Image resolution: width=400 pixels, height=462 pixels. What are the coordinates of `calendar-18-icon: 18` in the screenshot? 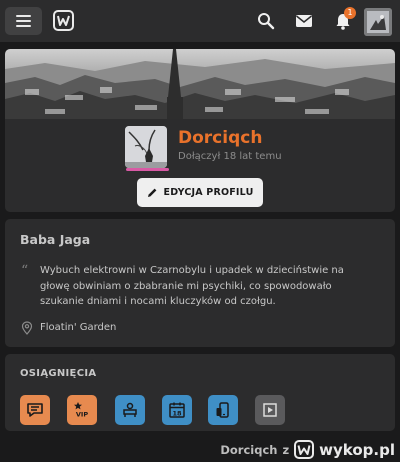 It's located at (177, 410).